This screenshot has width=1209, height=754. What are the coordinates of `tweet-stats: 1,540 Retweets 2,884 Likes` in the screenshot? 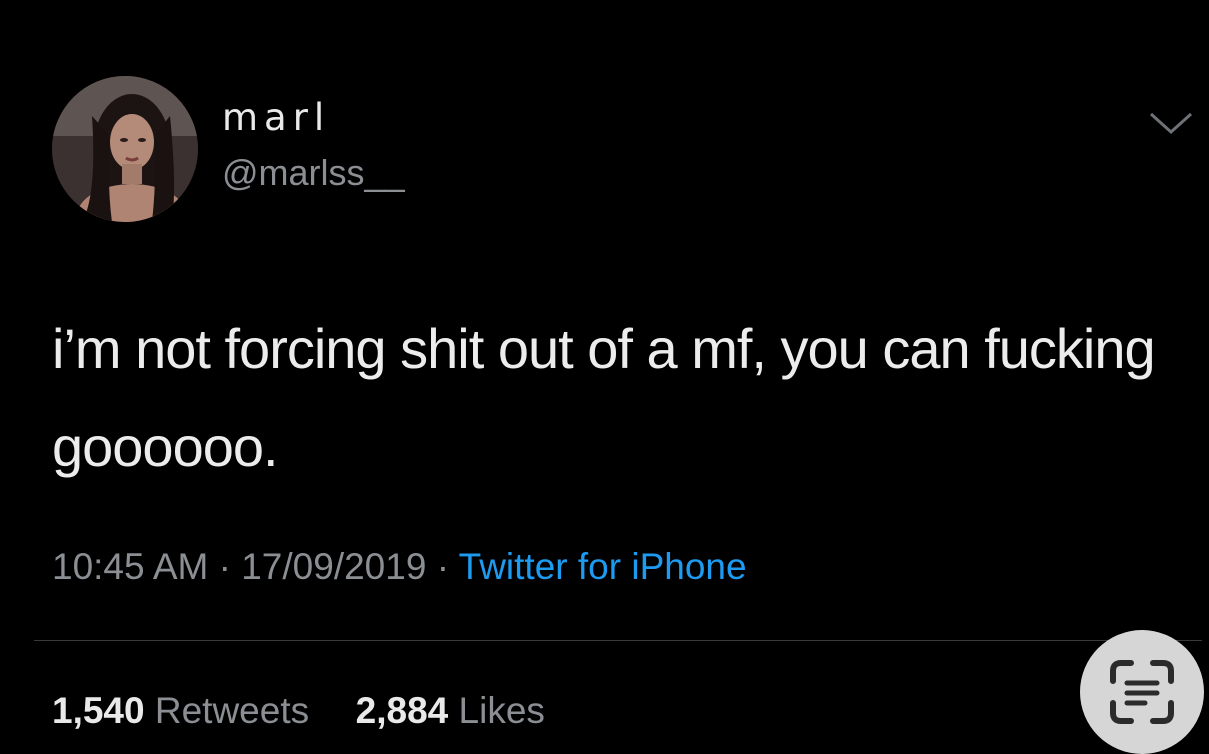 It's located at (298, 711).